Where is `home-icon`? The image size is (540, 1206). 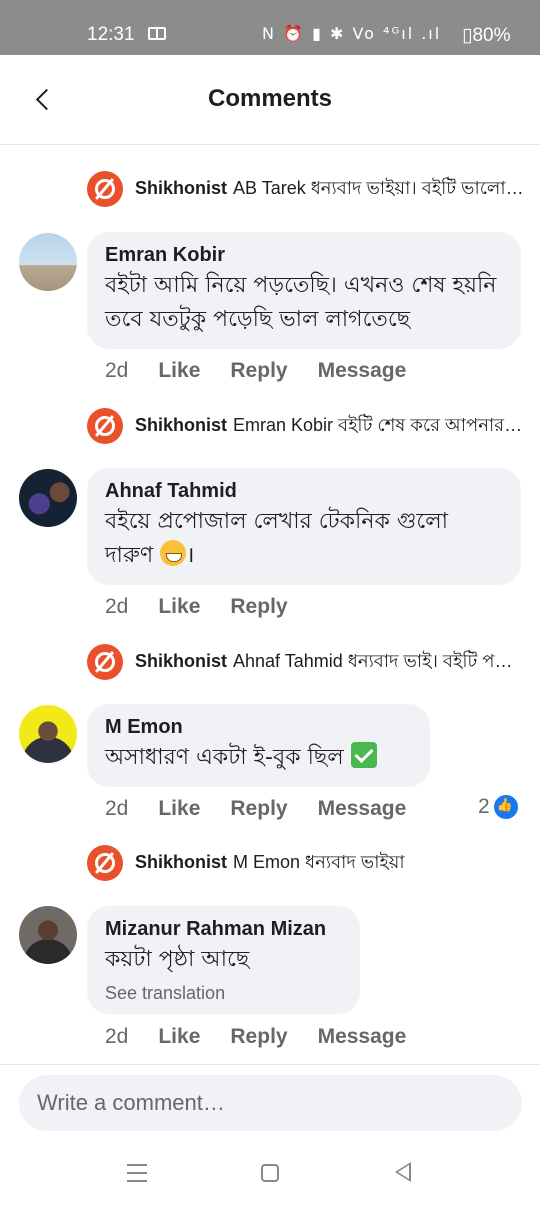
home-icon is located at coordinates (270, 1173).